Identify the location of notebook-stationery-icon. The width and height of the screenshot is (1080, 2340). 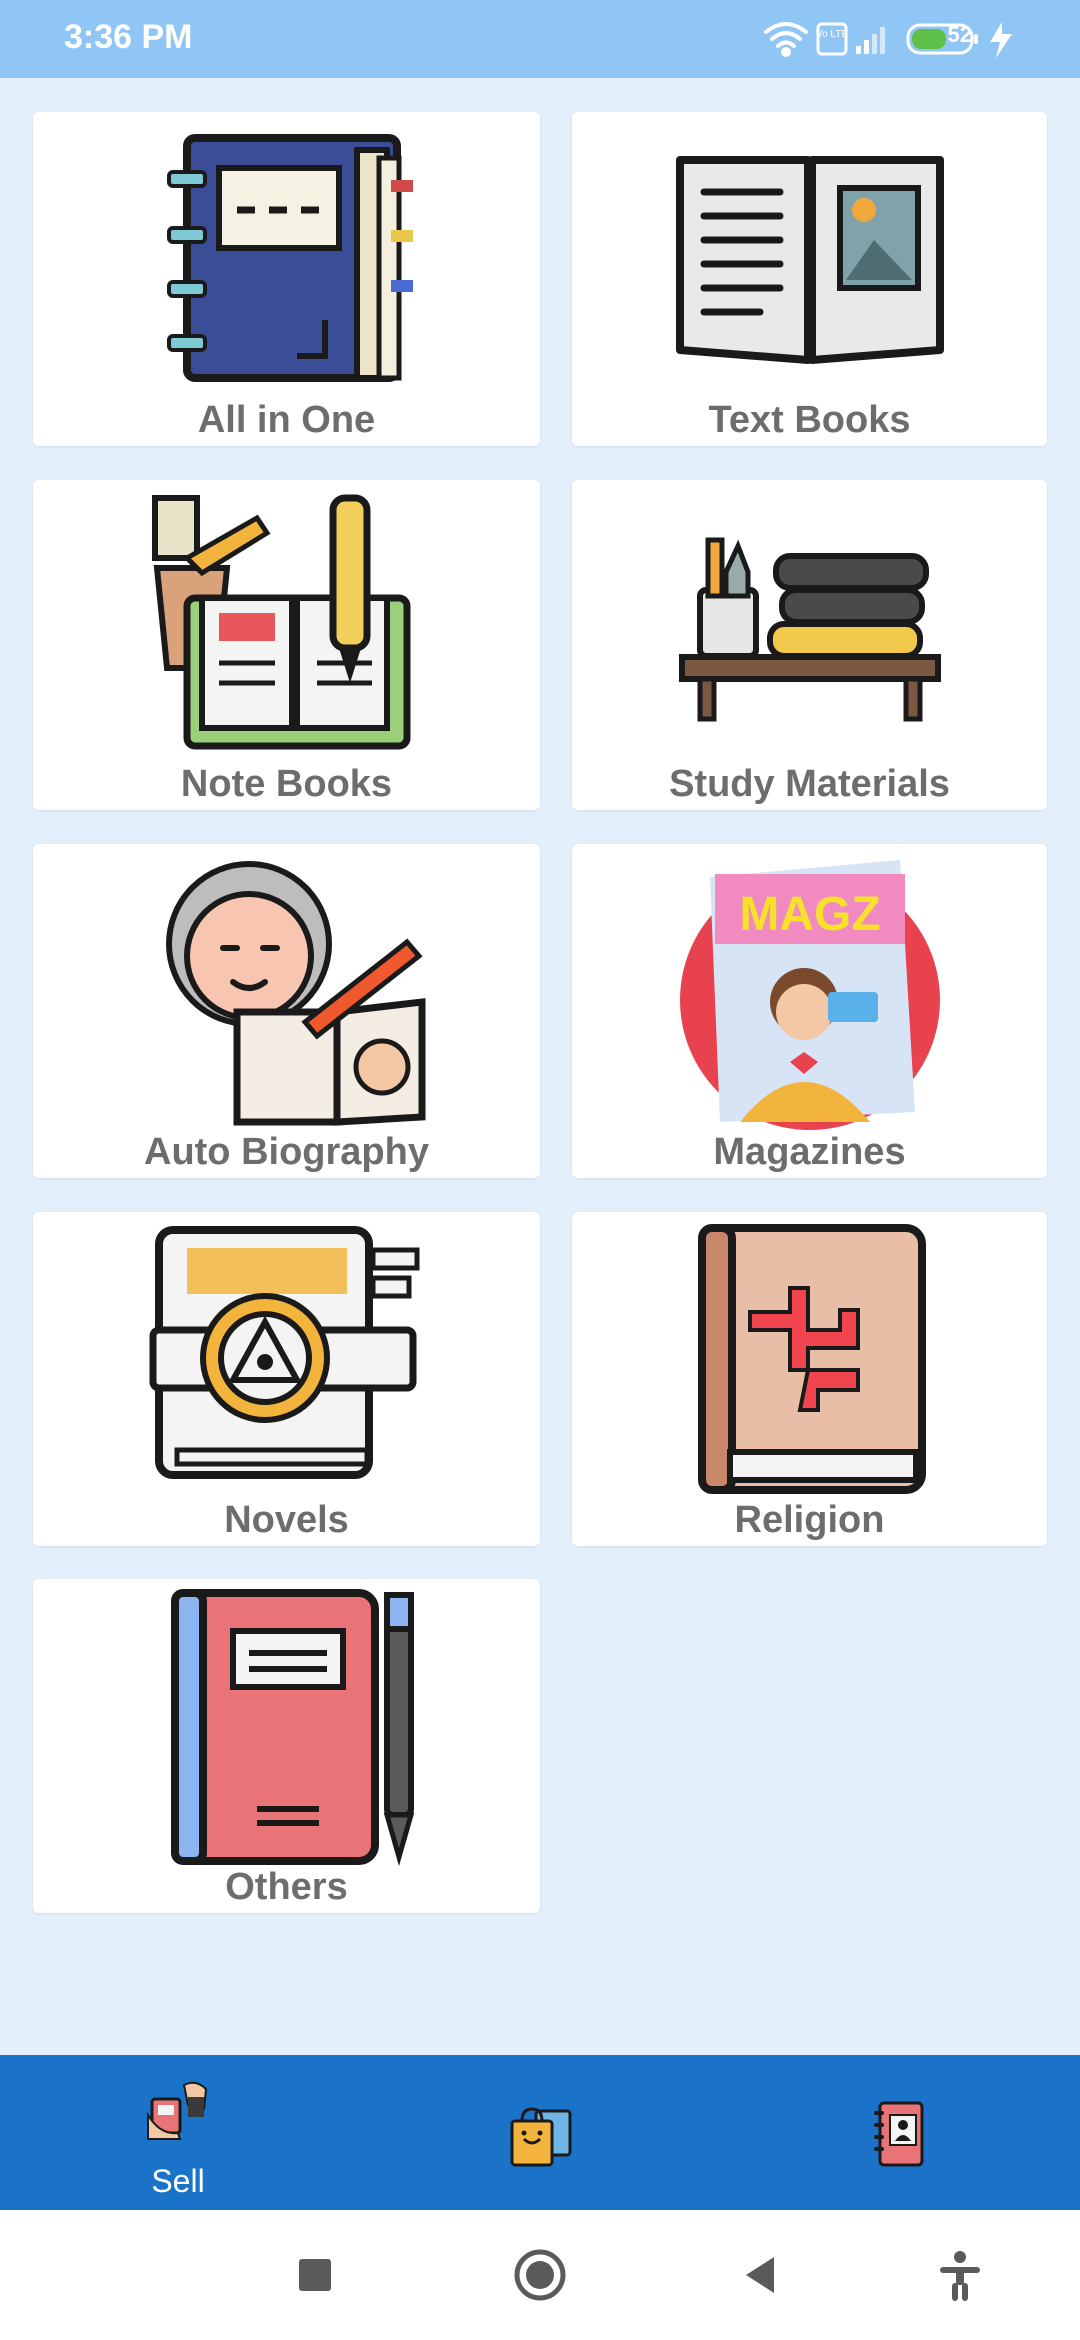
(280, 622).